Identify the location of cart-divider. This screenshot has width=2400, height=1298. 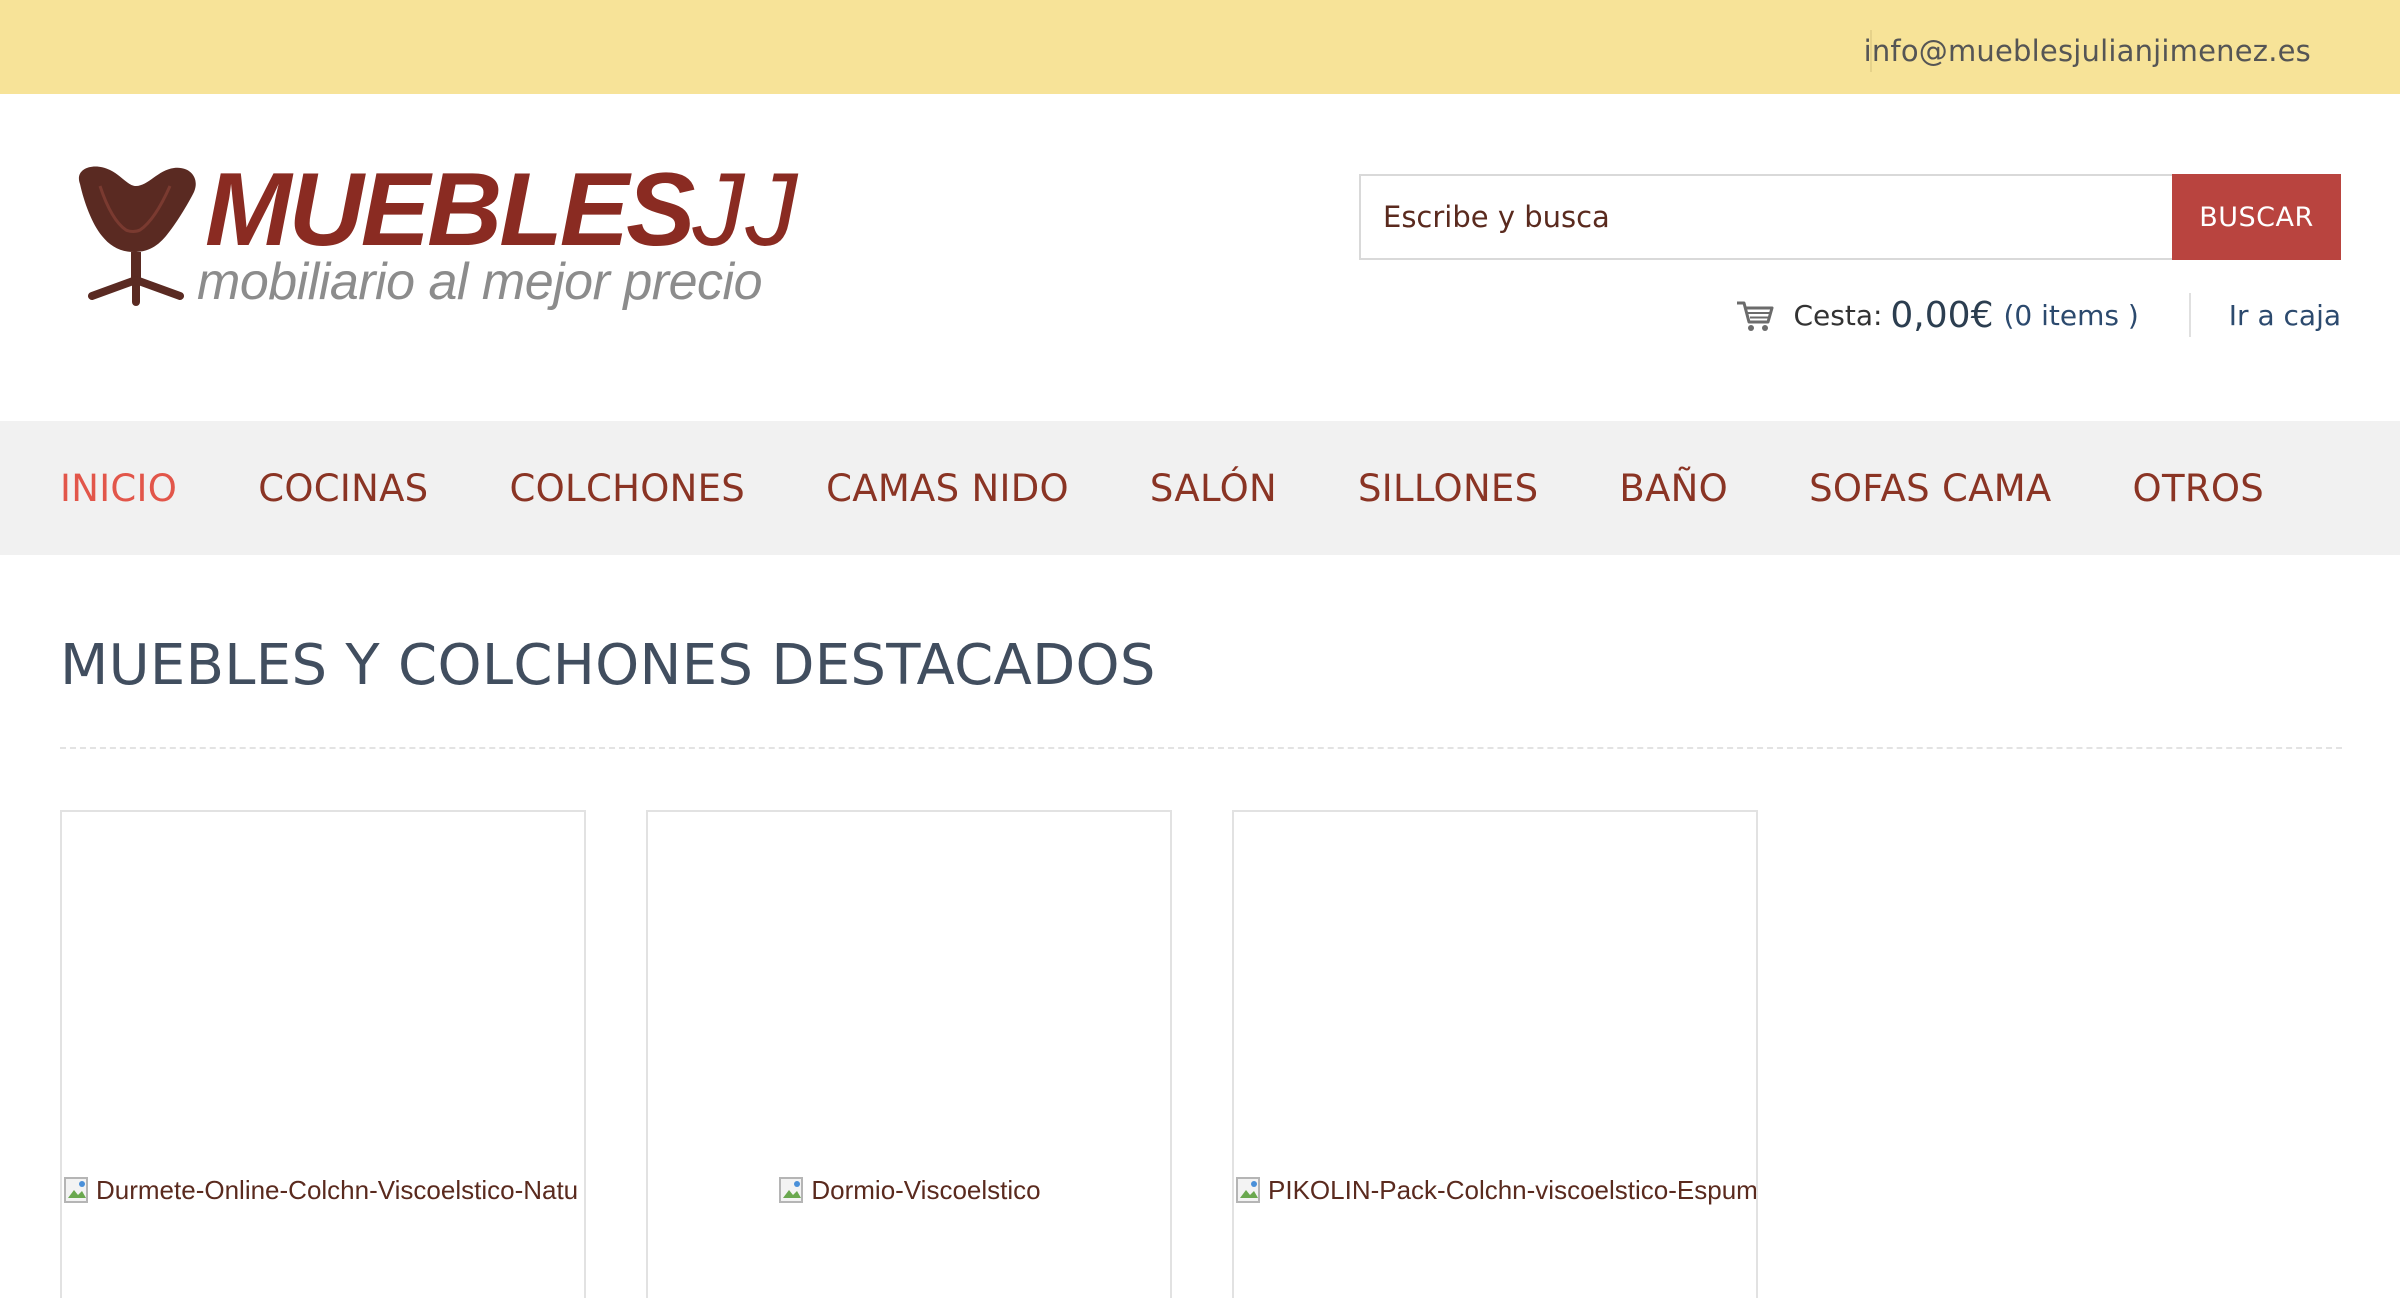
(2189, 315).